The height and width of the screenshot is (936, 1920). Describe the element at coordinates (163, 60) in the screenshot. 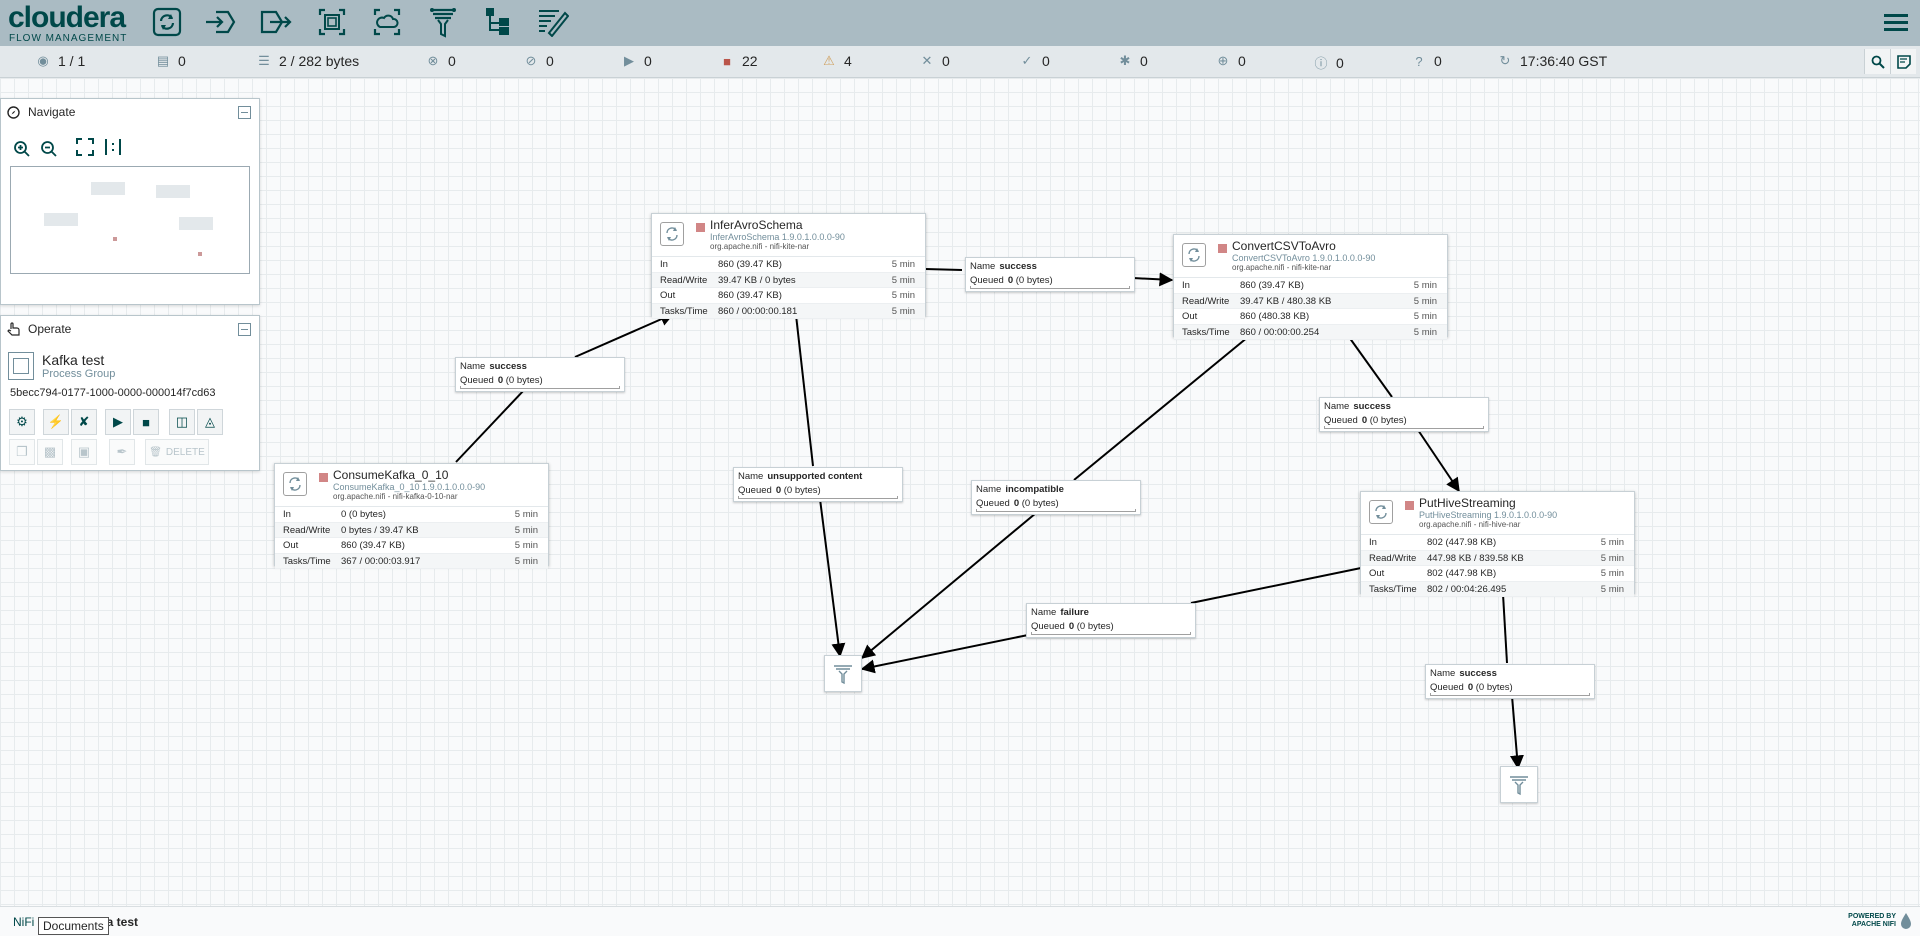

I see `bulletin-icon: ▤` at that location.